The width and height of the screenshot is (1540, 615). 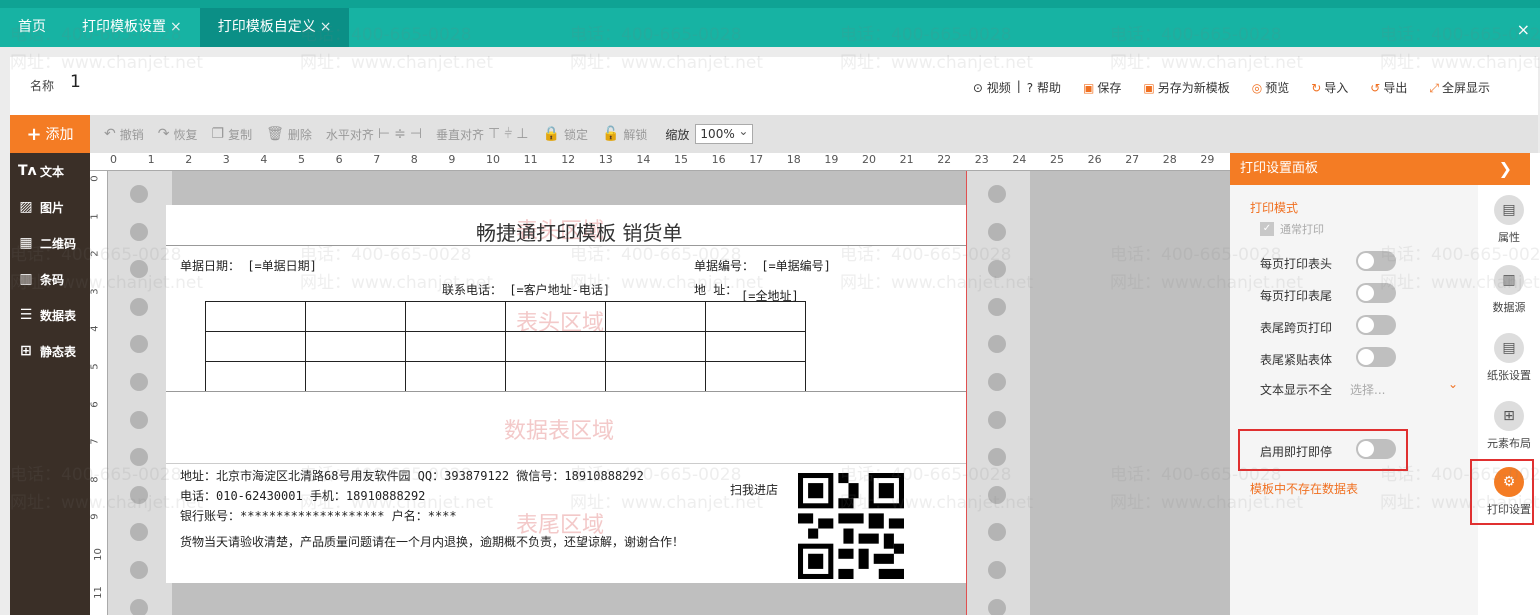 What do you see at coordinates (505, 346) in the screenshot?
I see `static-table` at bounding box center [505, 346].